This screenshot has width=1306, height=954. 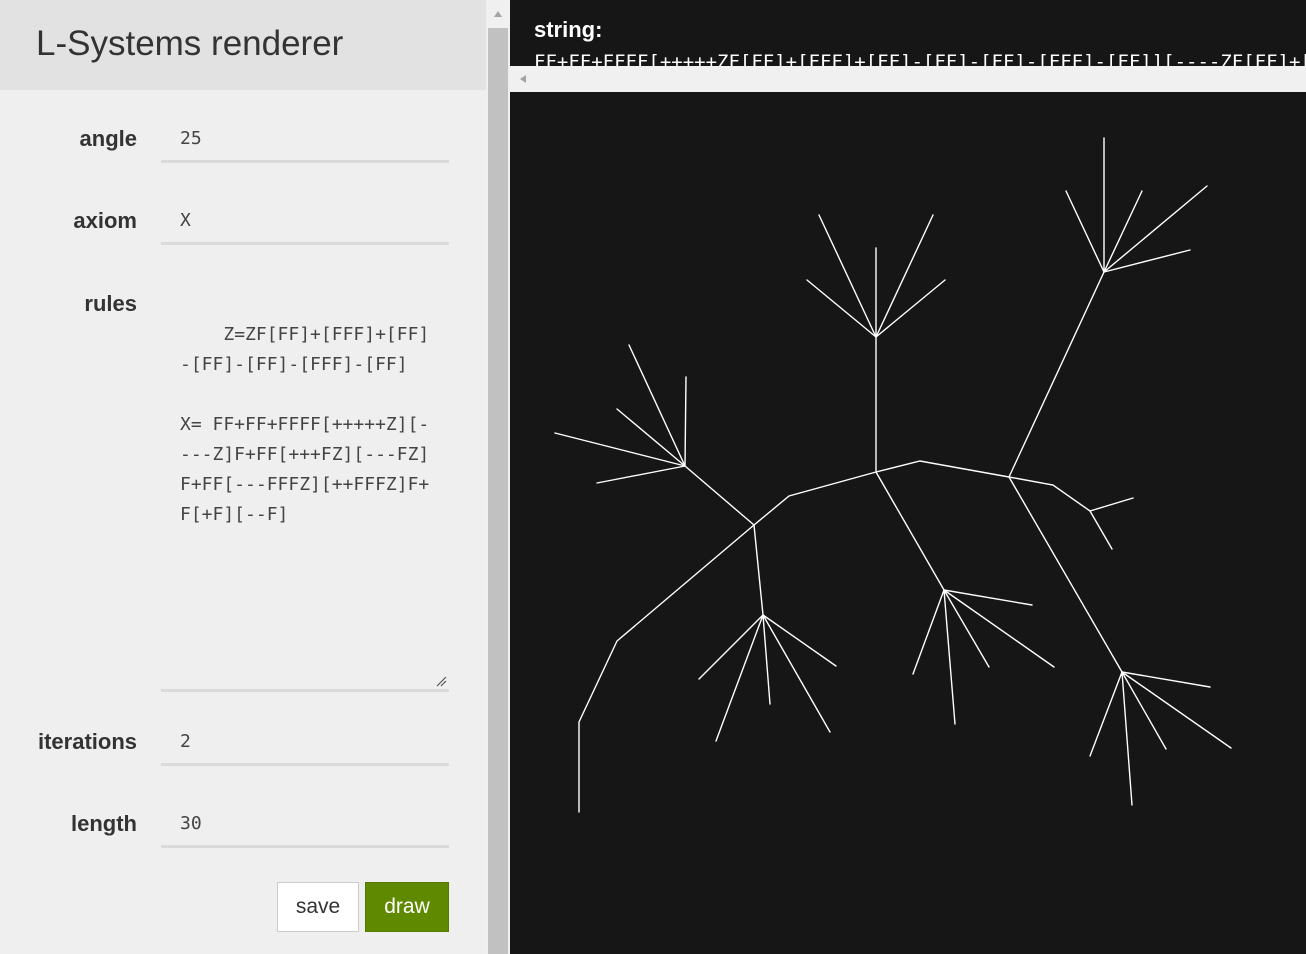 I want to click on string-label: string:, so click(x=568, y=29).